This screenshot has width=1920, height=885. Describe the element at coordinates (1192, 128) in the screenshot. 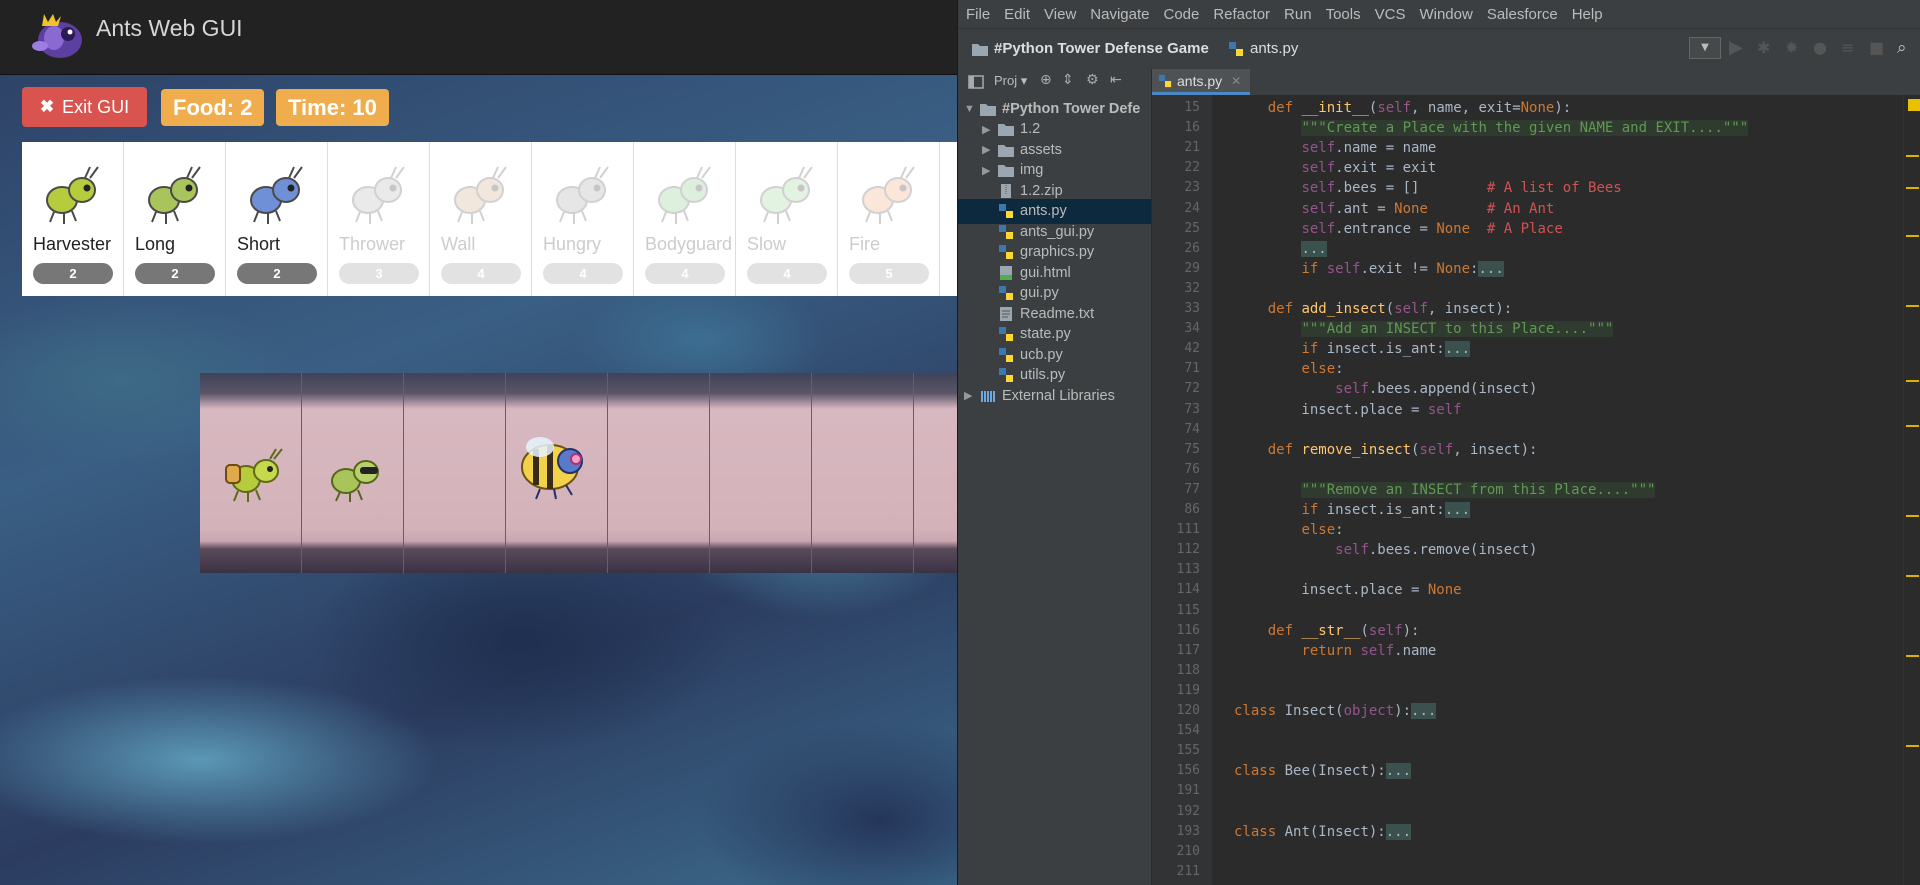

I see `line-number: 16` at that location.